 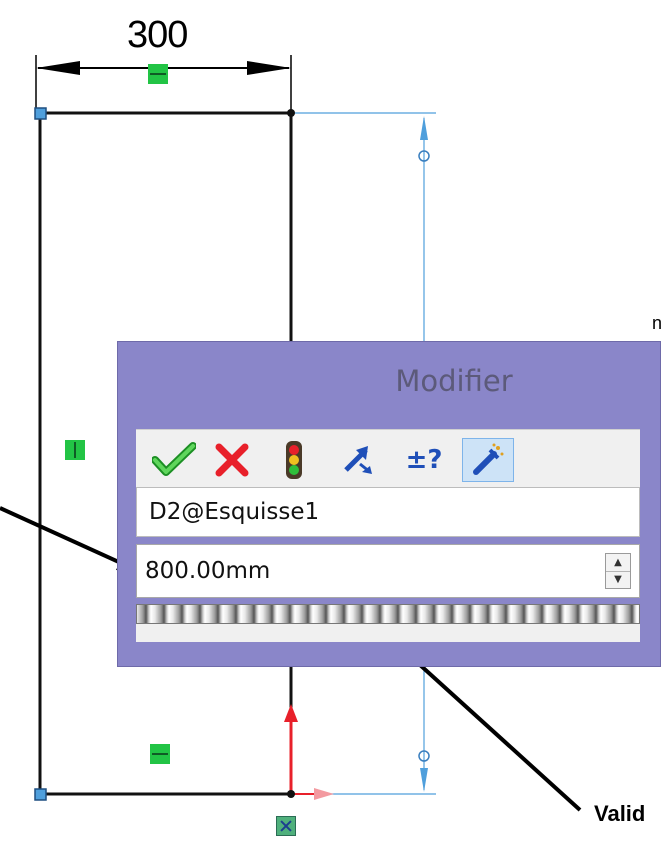 I want to click on mark-dimension-button, so click(x=488, y=460).